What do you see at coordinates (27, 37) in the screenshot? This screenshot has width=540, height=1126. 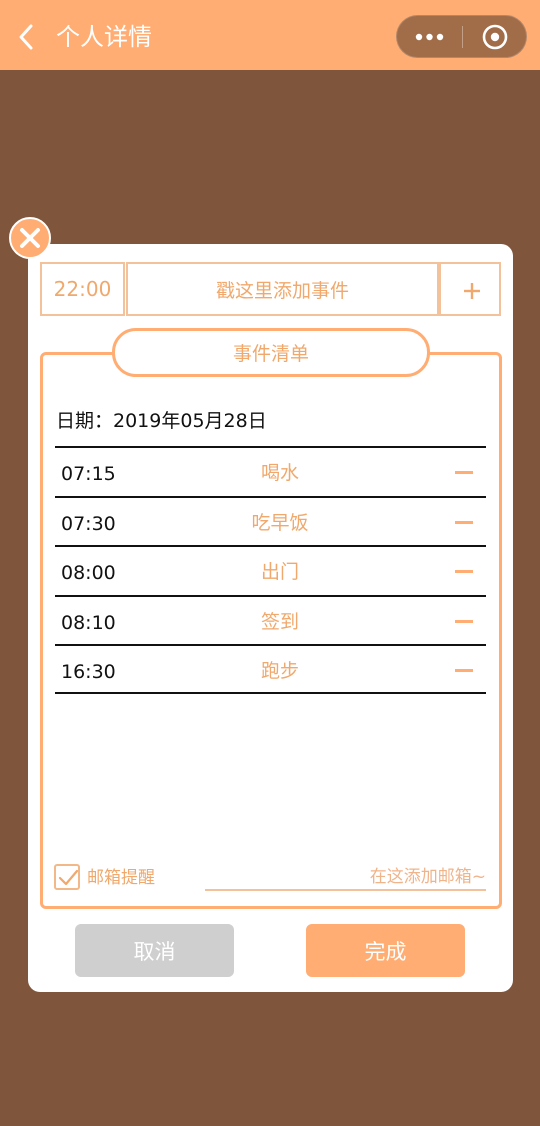 I see `back-chevron-icon` at bounding box center [27, 37].